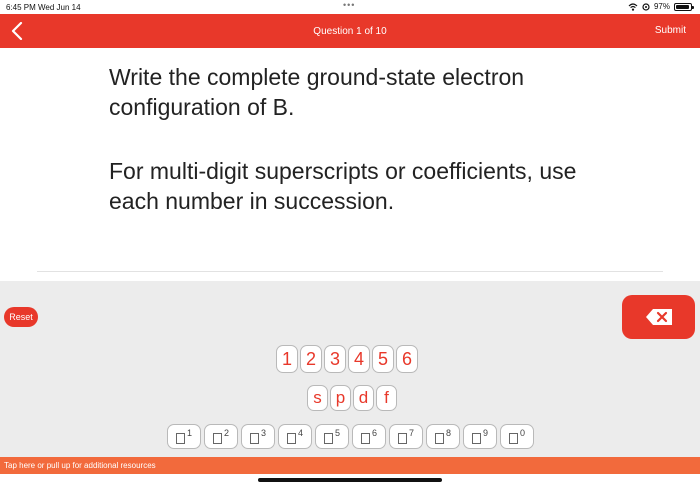 Image resolution: width=700 pixels, height=487 pixels. I want to click on superscript-key-6: 6, so click(369, 436).